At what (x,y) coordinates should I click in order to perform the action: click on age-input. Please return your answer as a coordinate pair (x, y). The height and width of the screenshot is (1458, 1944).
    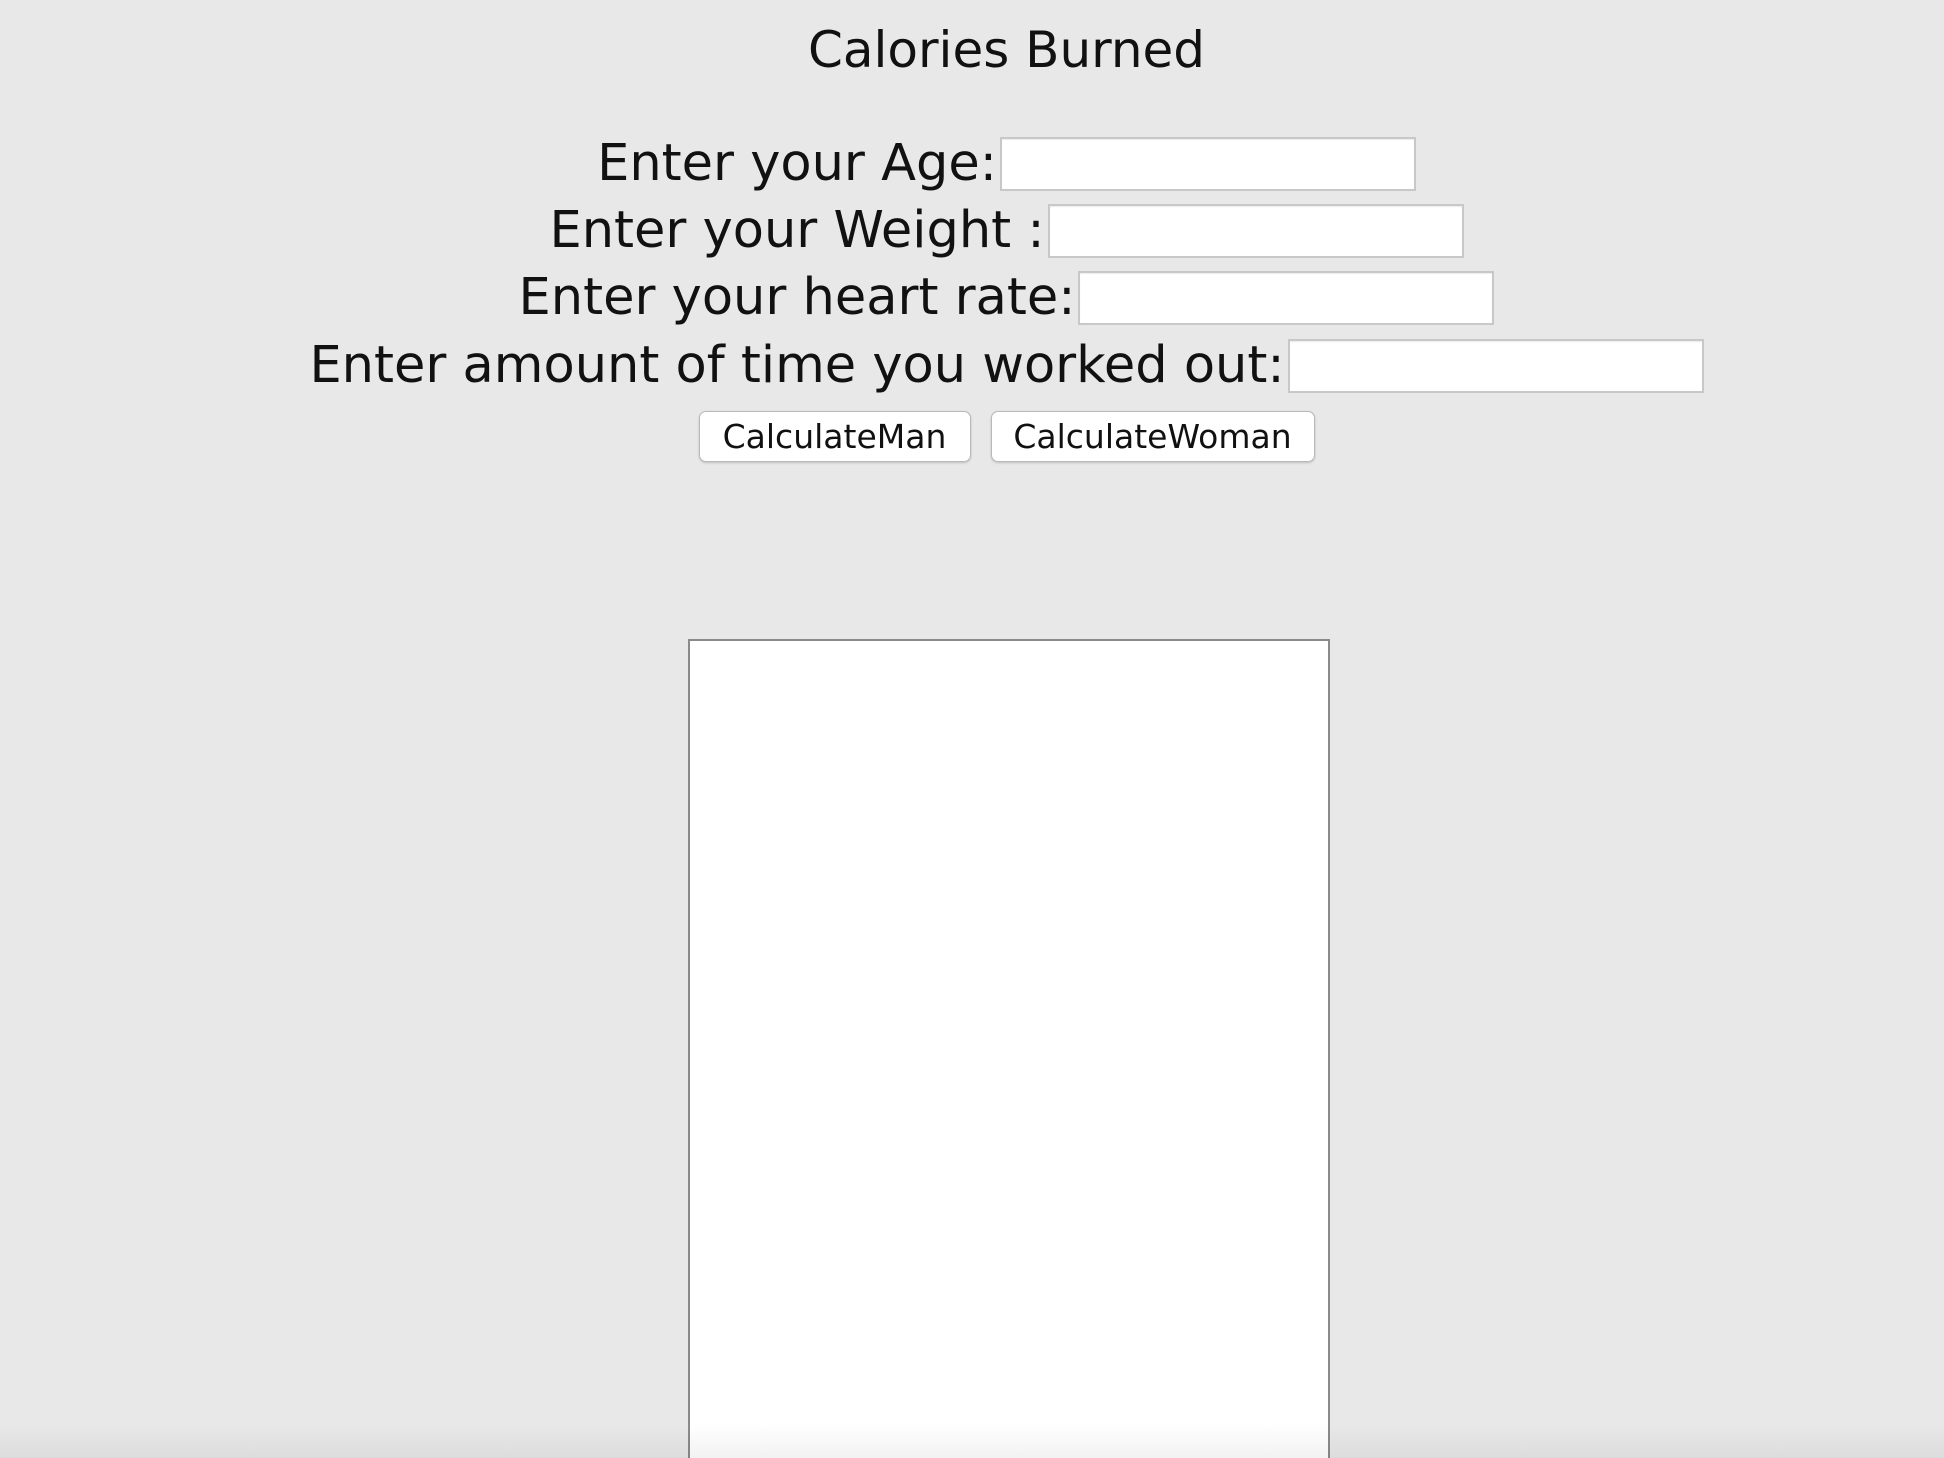
    Looking at the image, I should click on (1207, 164).